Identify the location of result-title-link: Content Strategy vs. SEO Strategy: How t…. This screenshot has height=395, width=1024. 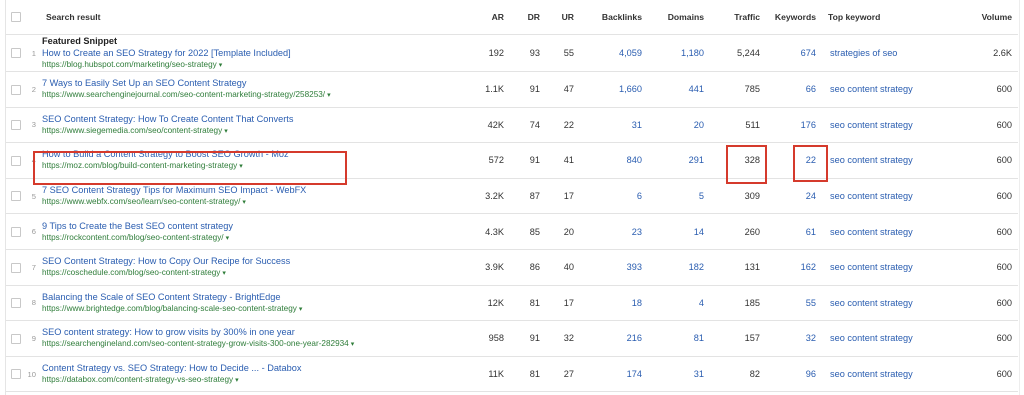
(251, 368).